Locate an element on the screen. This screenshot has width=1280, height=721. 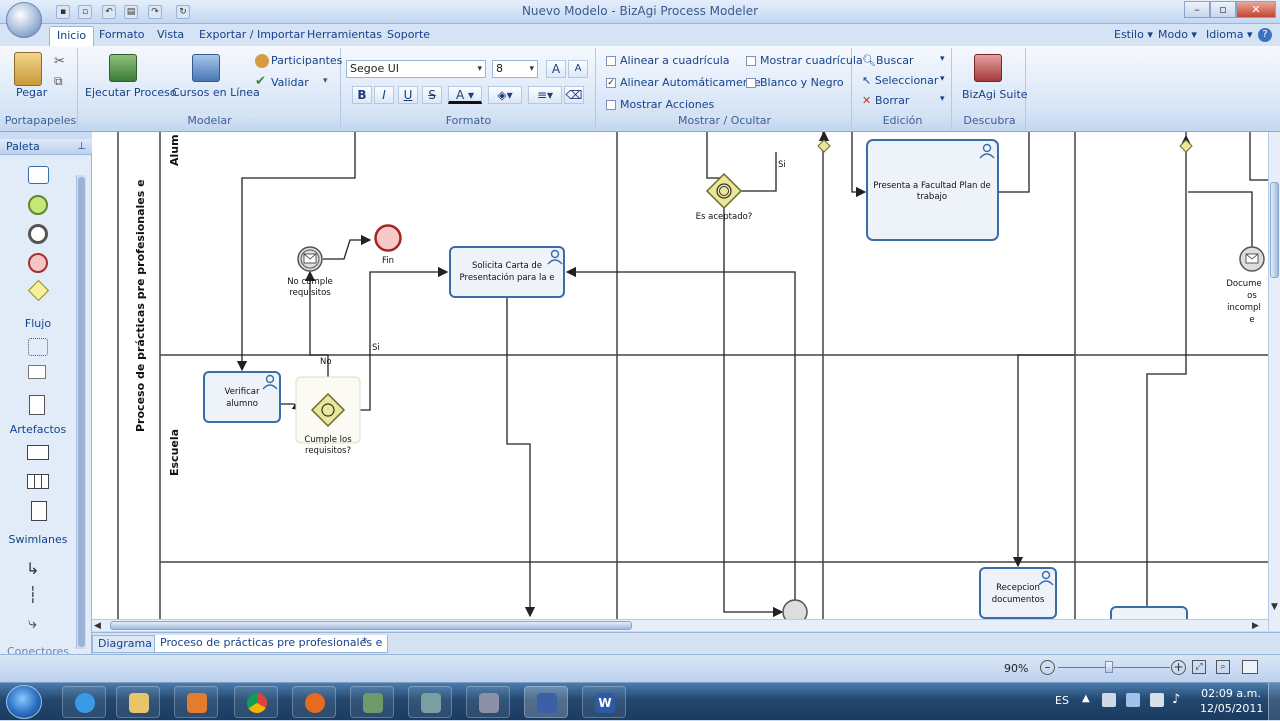
maximize-button: ▫ is located at coordinates (1223, 9).